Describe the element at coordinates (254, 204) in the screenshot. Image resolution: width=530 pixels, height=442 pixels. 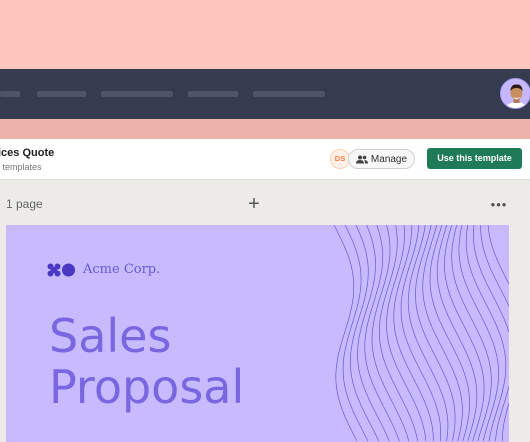
I see `add-page-button: +` at that location.